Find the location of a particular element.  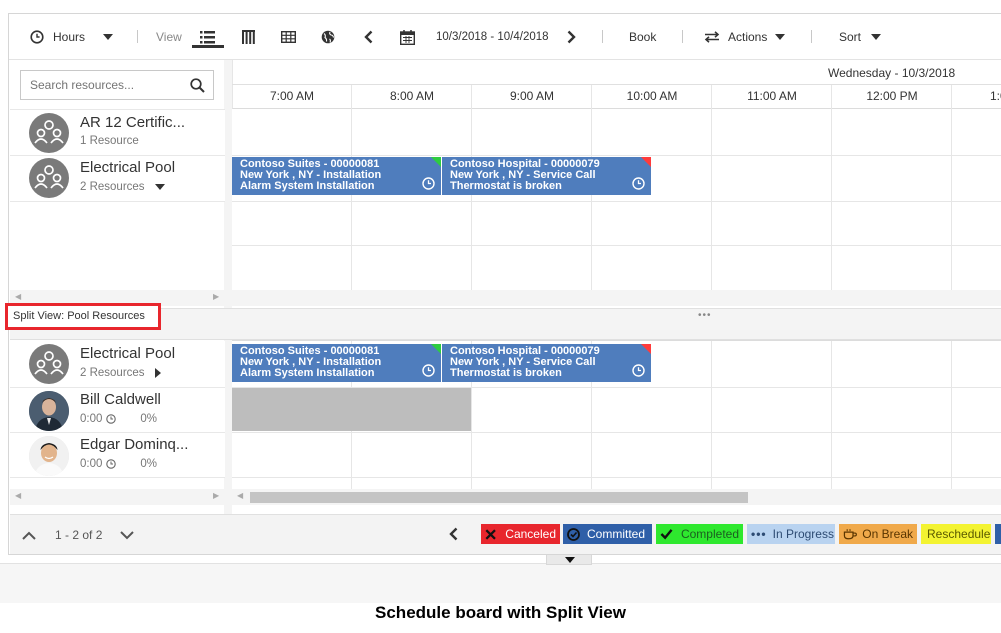

resource-row: Bill Caldwell 0:00 0% is located at coordinates (117, 409).